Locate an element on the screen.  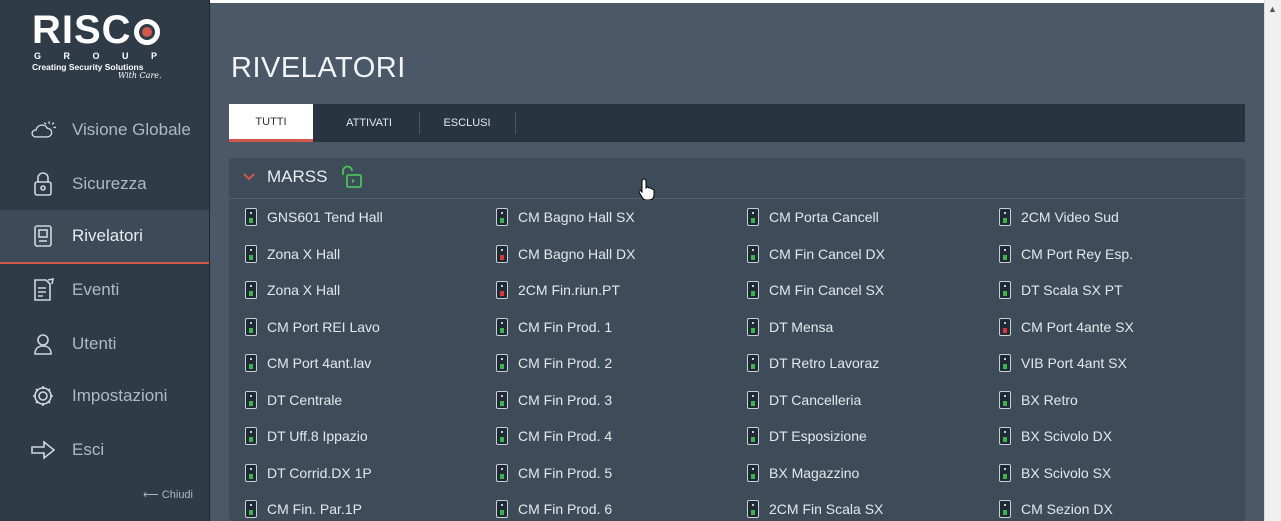
detector-label: CM Fin Prod. 5 is located at coordinates (565, 472).